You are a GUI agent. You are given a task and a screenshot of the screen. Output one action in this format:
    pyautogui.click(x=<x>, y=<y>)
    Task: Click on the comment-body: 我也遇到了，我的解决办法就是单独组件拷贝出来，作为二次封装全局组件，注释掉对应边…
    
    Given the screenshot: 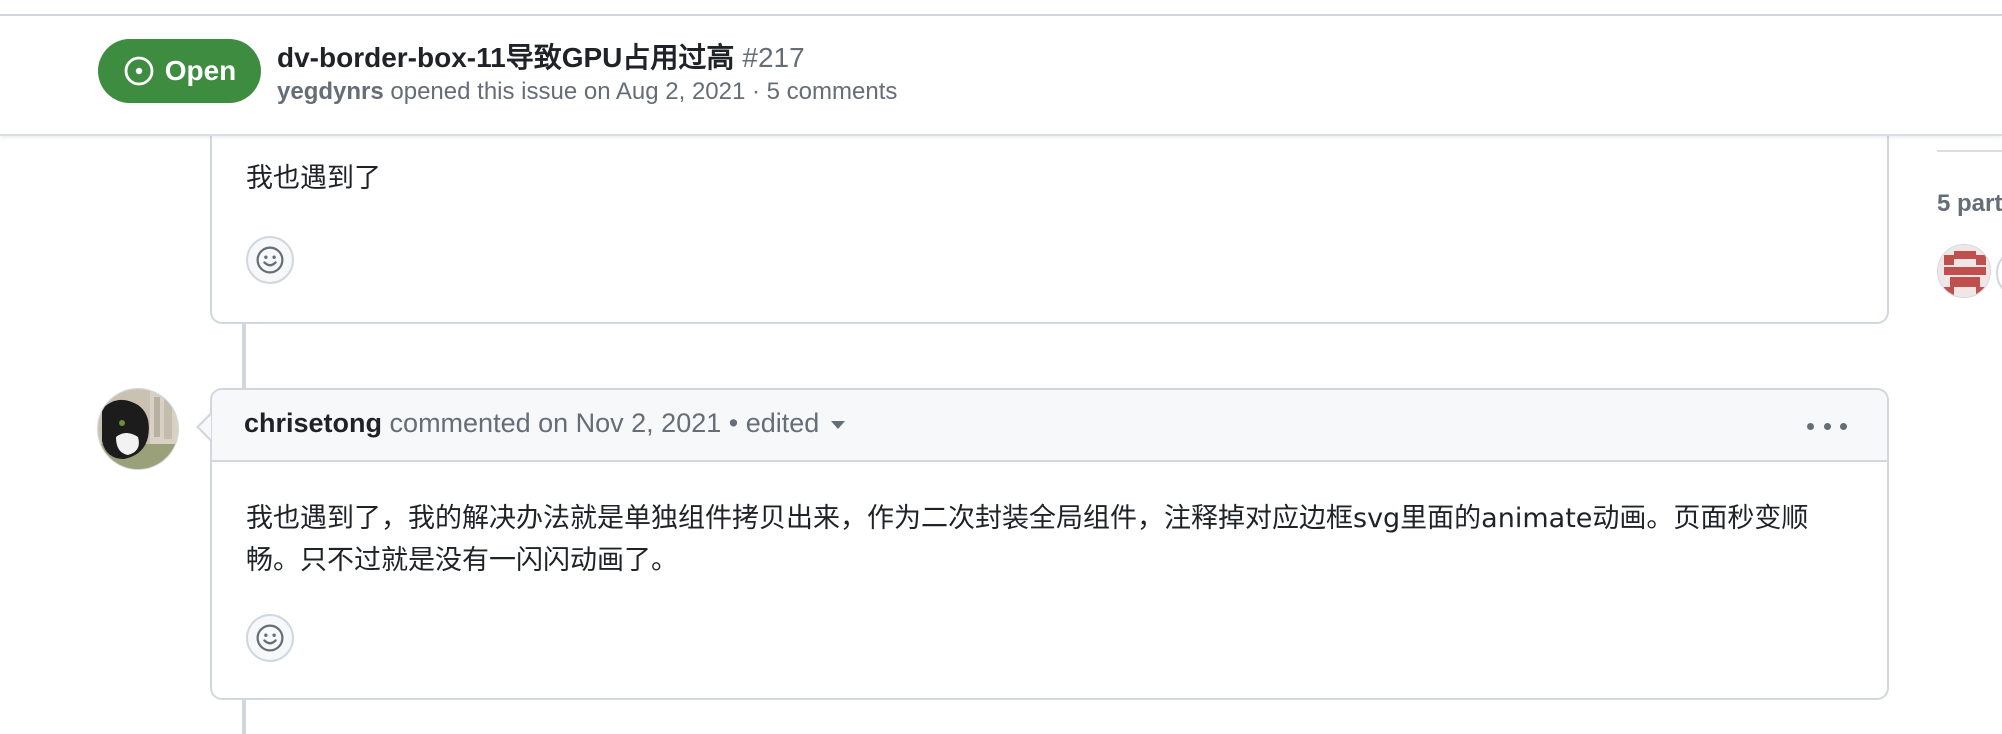 What is the action you would take?
    pyautogui.click(x=1051, y=540)
    